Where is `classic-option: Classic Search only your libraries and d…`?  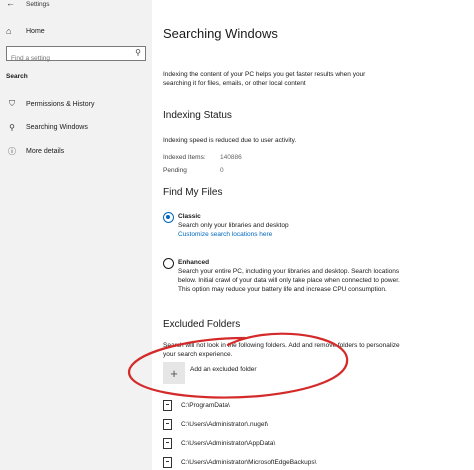 classic-option: Classic Search only your libraries and d… is located at coordinates (290, 225).